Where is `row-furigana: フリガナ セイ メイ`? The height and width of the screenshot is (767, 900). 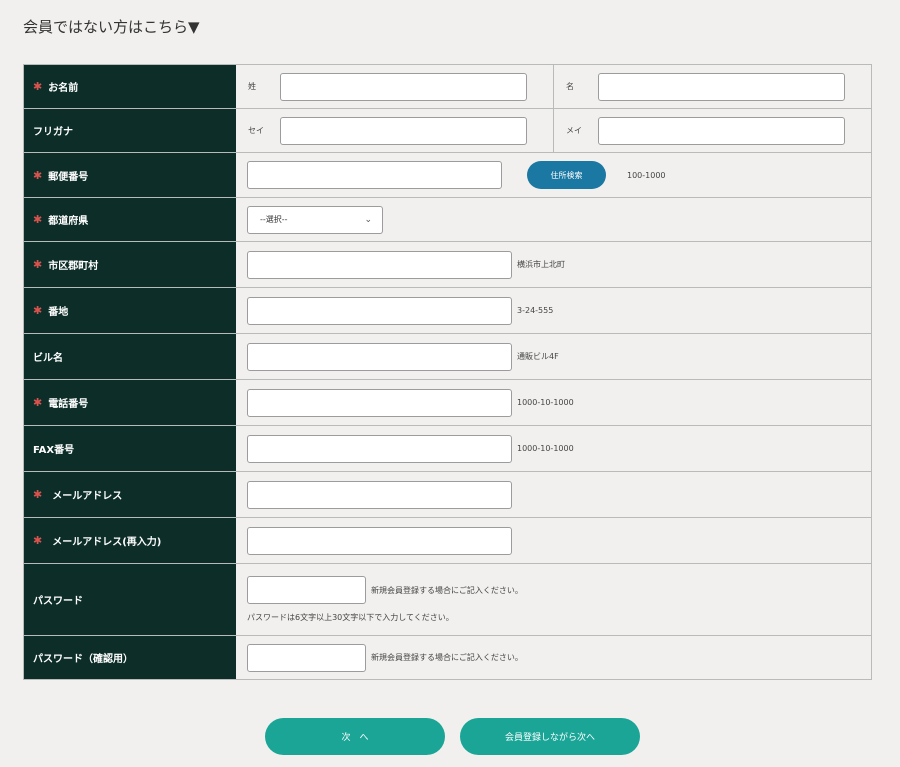
row-furigana: フリガナ セイ メイ is located at coordinates (447, 131).